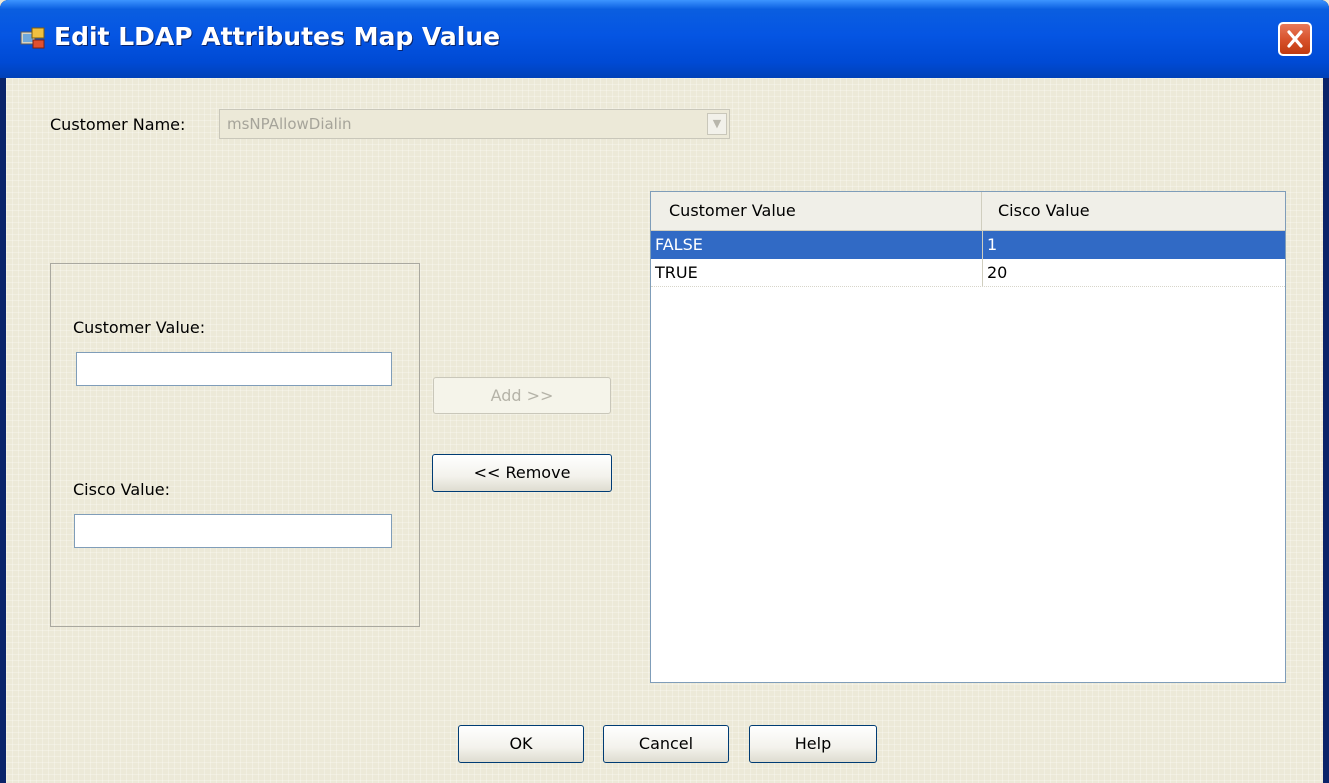 Image resolution: width=1329 pixels, height=783 pixels. What do you see at coordinates (32, 38) in the screenshot?
I see `asdm-app-icon` at bounding box center [32, 38].